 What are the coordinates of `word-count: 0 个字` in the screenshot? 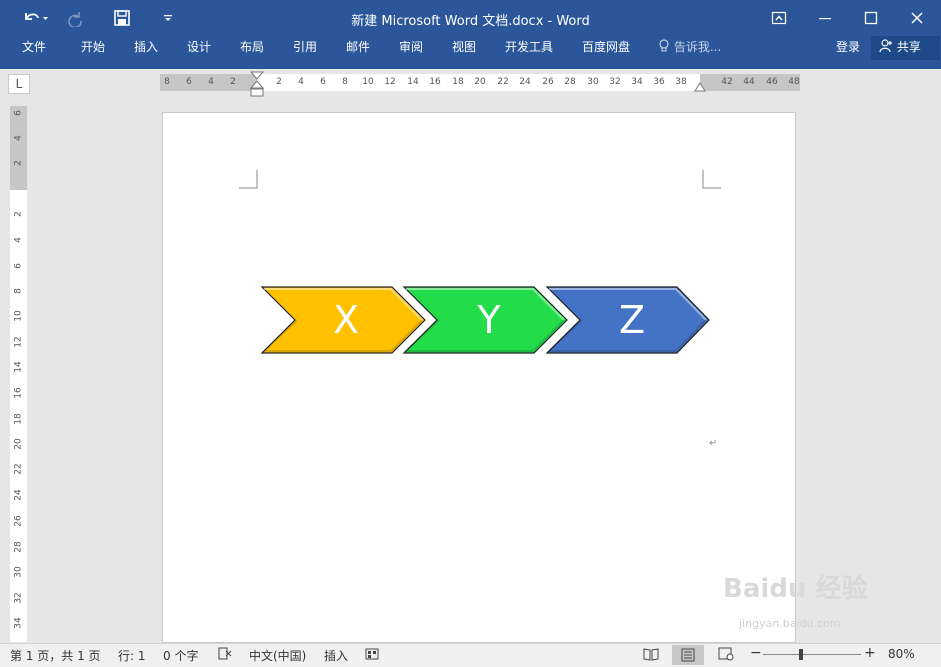 It's located at (180, 655).